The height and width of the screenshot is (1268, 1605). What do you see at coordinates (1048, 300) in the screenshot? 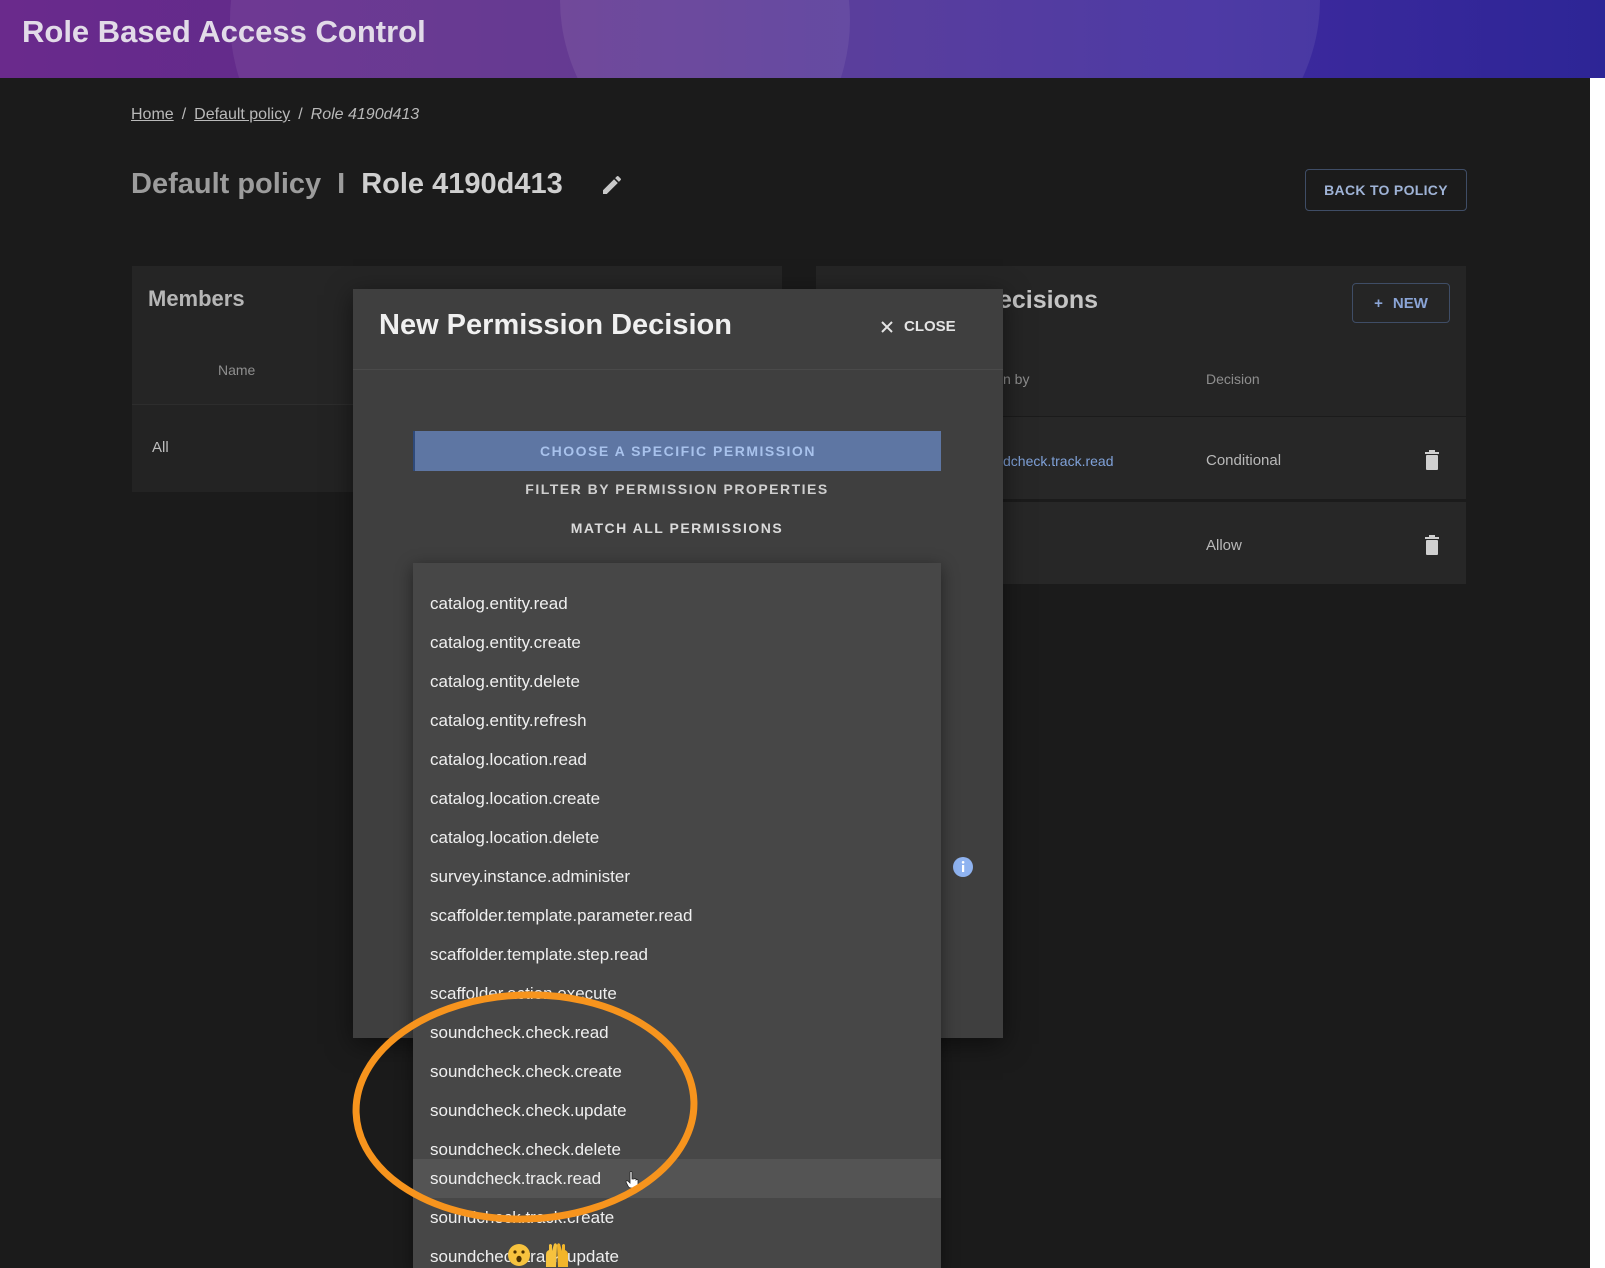
I see `decisions-title: ecisions` at bounding box center [1048, 300].